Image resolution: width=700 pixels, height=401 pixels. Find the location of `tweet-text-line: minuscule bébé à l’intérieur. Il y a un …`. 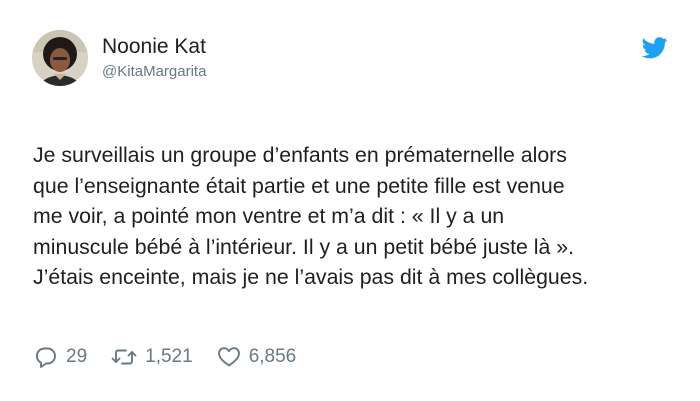

tweet-text-line: minuscule bébé à l’intérieur. Il y a un … is located at coordinates (304, 246).